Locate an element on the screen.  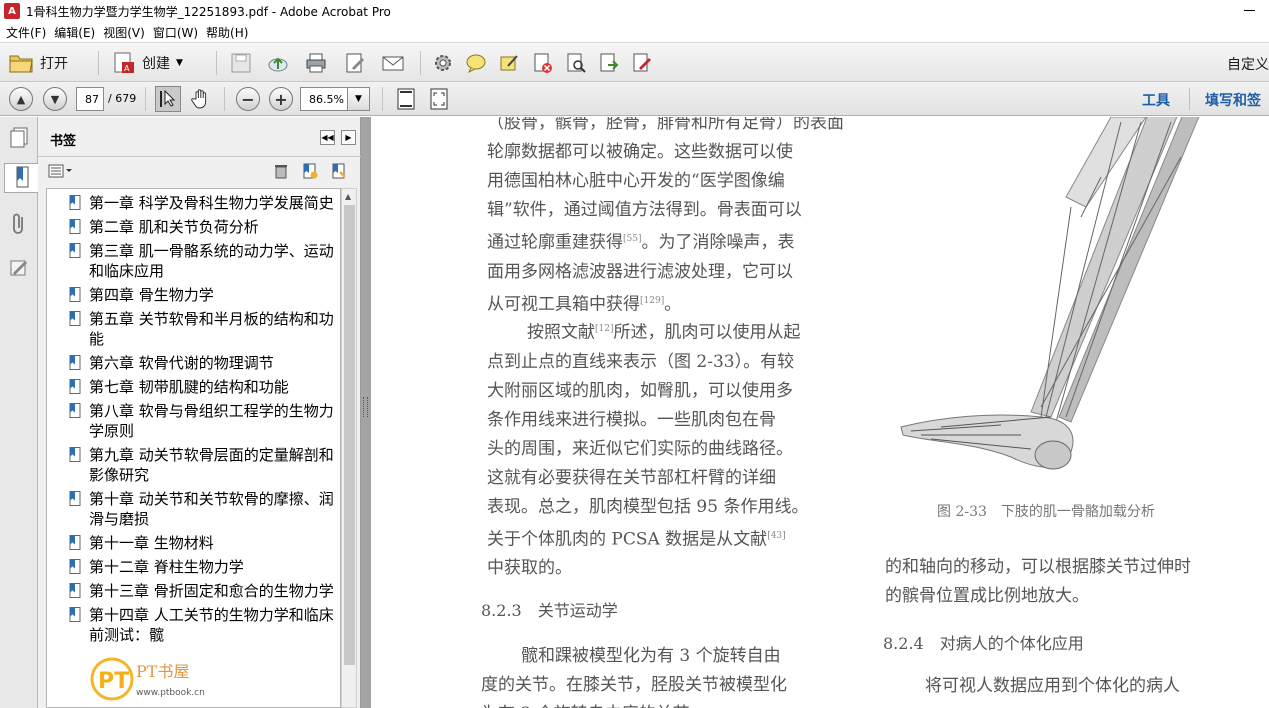
bookmark-scrollbar: ▲ is located at coordinates (349, 448).